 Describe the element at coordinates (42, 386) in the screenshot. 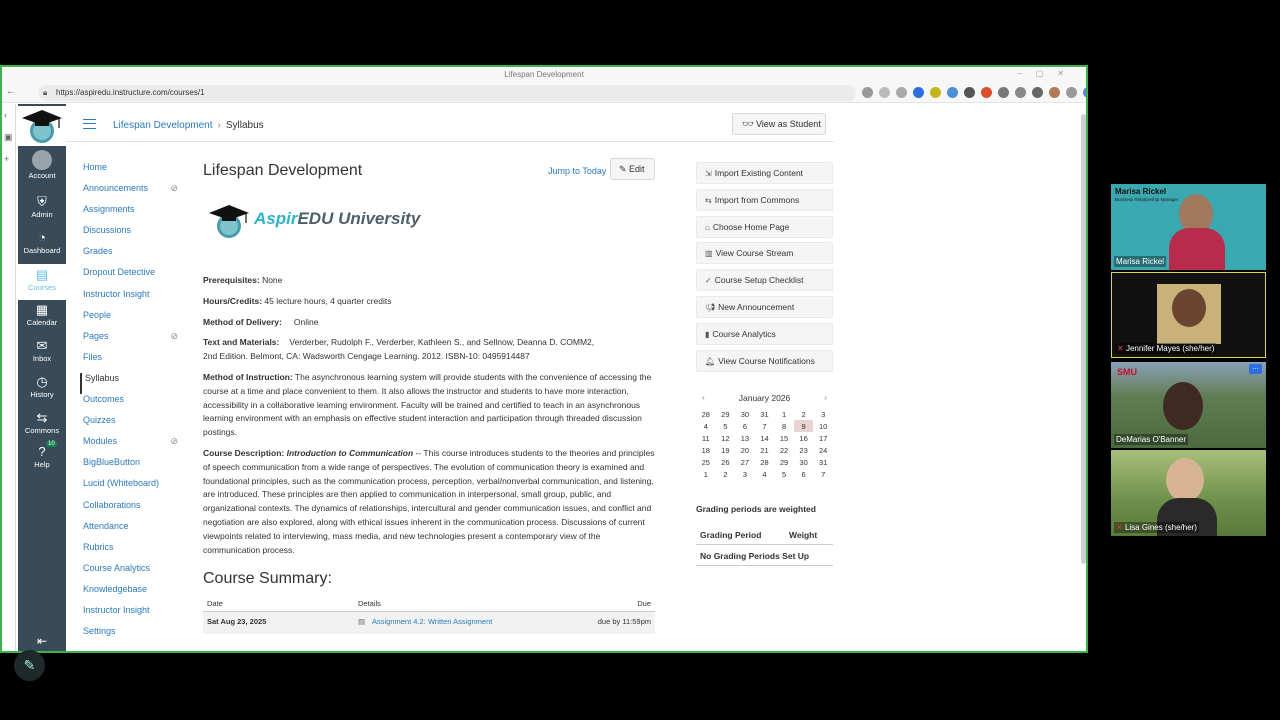

I see `global-nav-history: ◷ History` at that location.